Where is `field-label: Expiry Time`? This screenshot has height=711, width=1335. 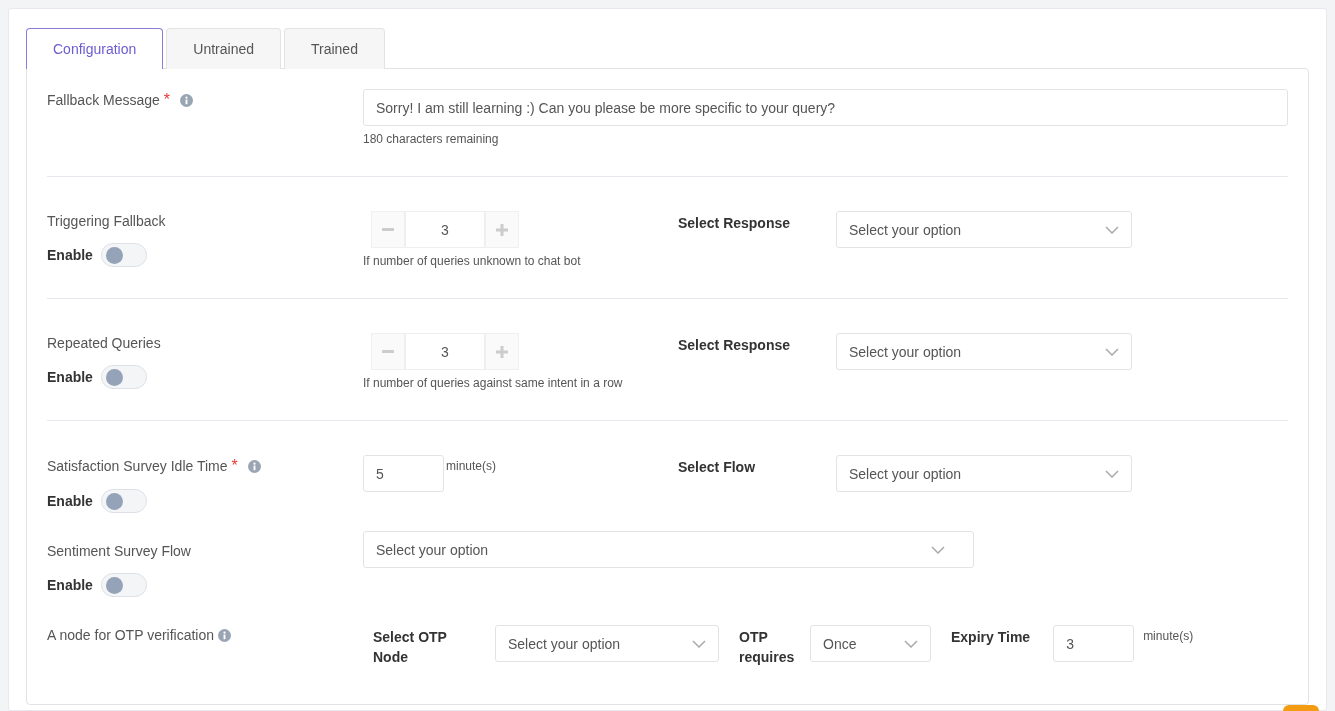
field-label: Expiry Time is located at coordinates (991, 637).